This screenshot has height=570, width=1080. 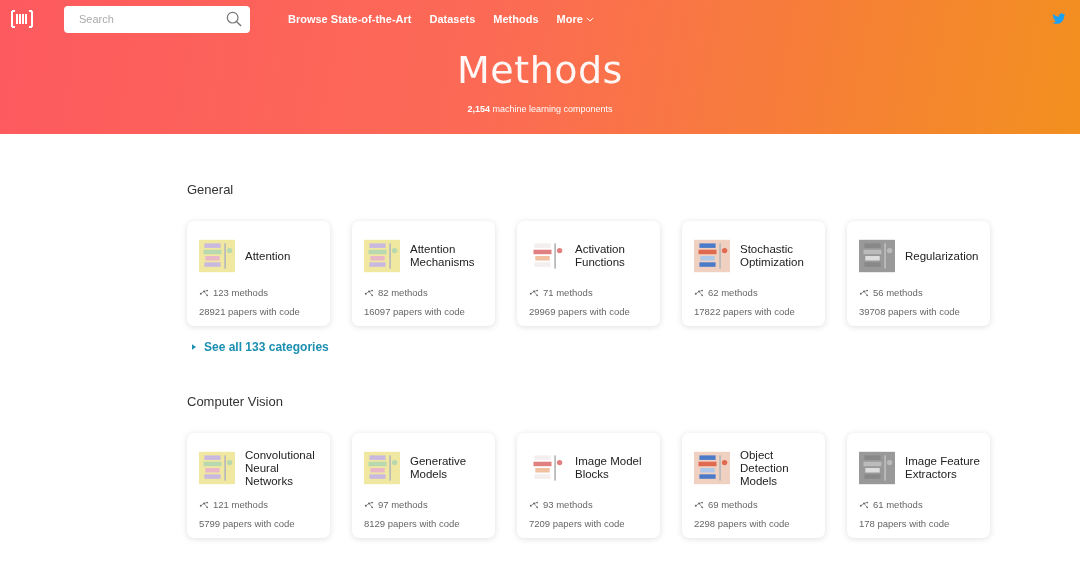 What do you see at coordinates (772, 256) in the screenshot?
I see `category-name: Stochastic Optimization` at bounding box center [772, 256].